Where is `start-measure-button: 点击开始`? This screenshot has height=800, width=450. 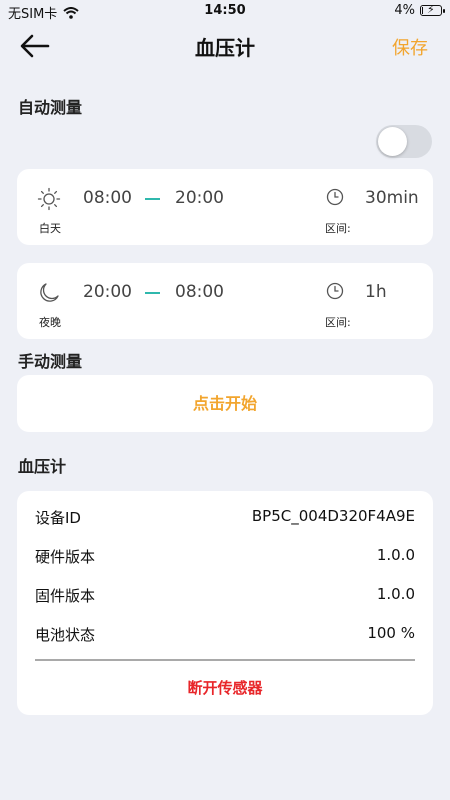 start-measure-button: 点击开始 is located at coordinates (225, 403).